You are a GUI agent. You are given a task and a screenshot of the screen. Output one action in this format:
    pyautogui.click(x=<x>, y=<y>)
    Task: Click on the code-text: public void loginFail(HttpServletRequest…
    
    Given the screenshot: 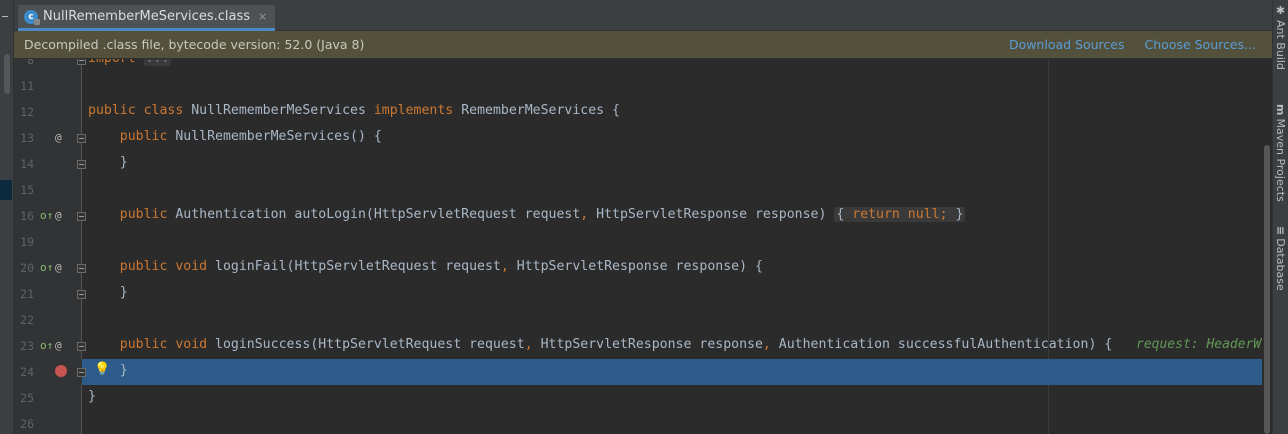 What is the action you would take?
    pyautogui.click(x=441, y=266)
    